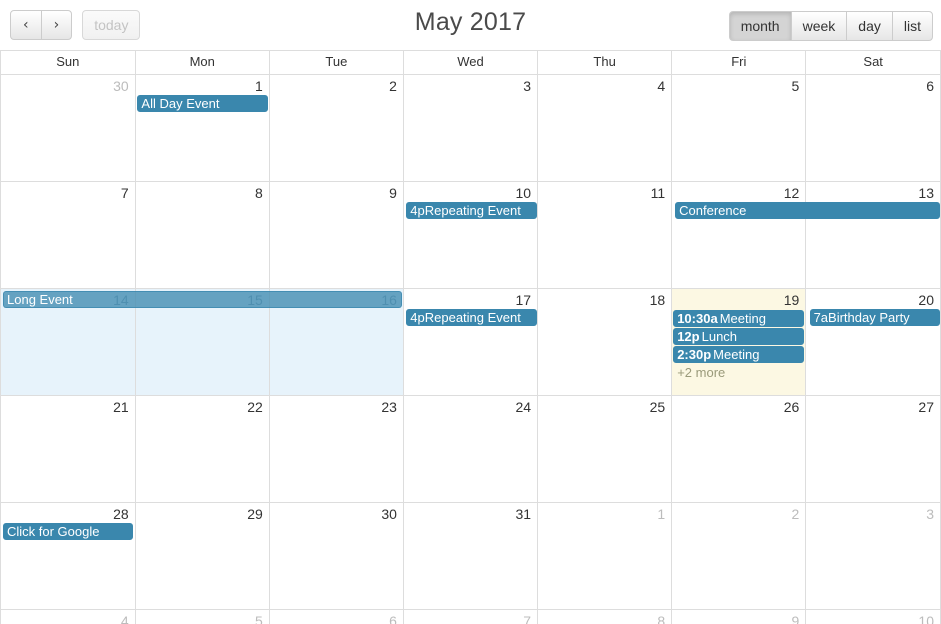 The width and height of the screenshot is (941, 624). What do you see at coordinates (202, 63) in the screenshot?
I see `day-header-mon: Mon` at bounding box center [202, 63].